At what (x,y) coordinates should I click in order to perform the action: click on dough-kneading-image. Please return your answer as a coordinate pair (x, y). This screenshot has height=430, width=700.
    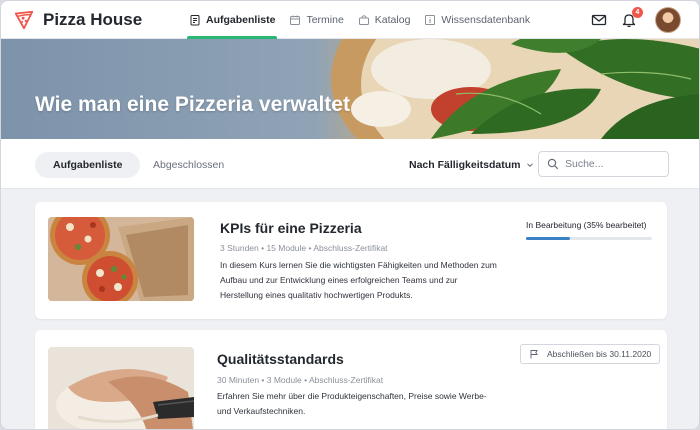
    Looking at the image, I should click on (121, 388).